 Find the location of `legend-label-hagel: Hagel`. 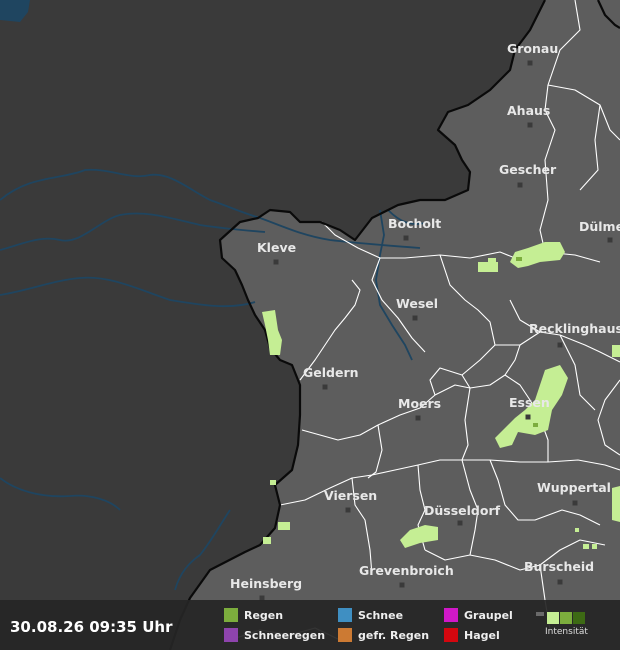

legend-label-hagel: Hagel is located at coordinates (482, 635).